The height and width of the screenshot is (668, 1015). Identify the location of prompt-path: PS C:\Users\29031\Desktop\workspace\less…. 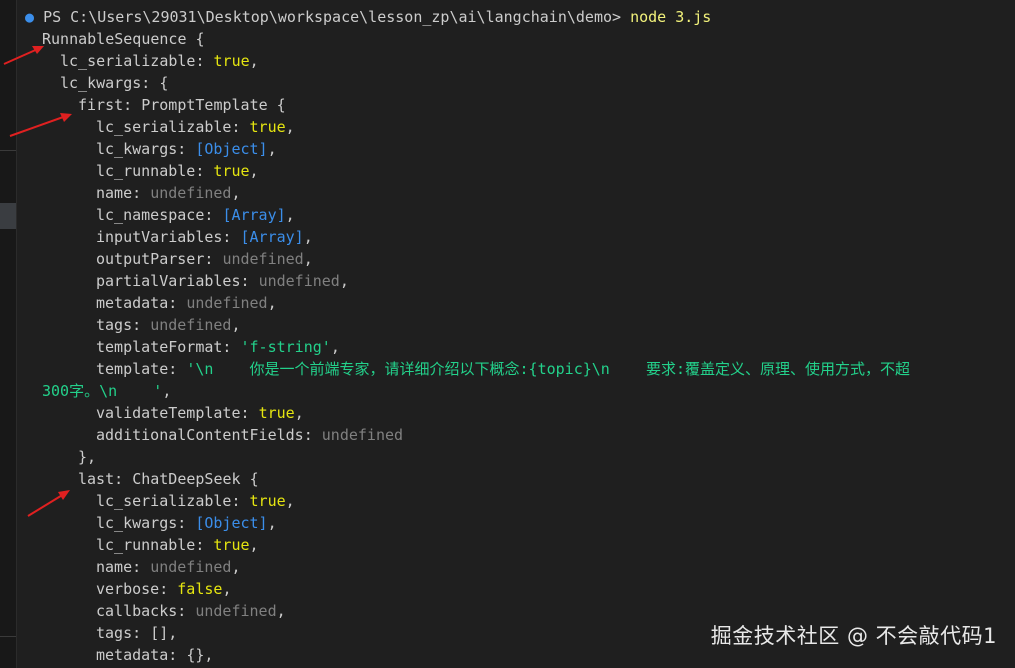
(332, 17).